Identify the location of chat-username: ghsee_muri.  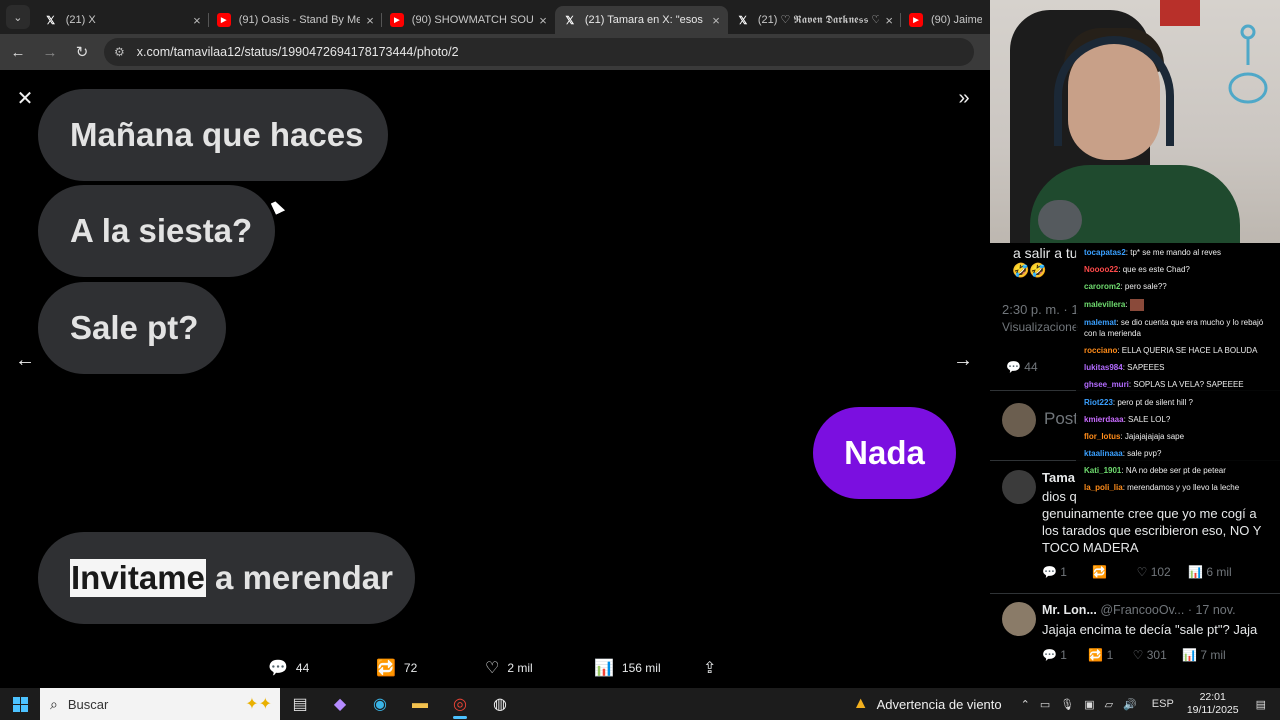
(1106, 384).